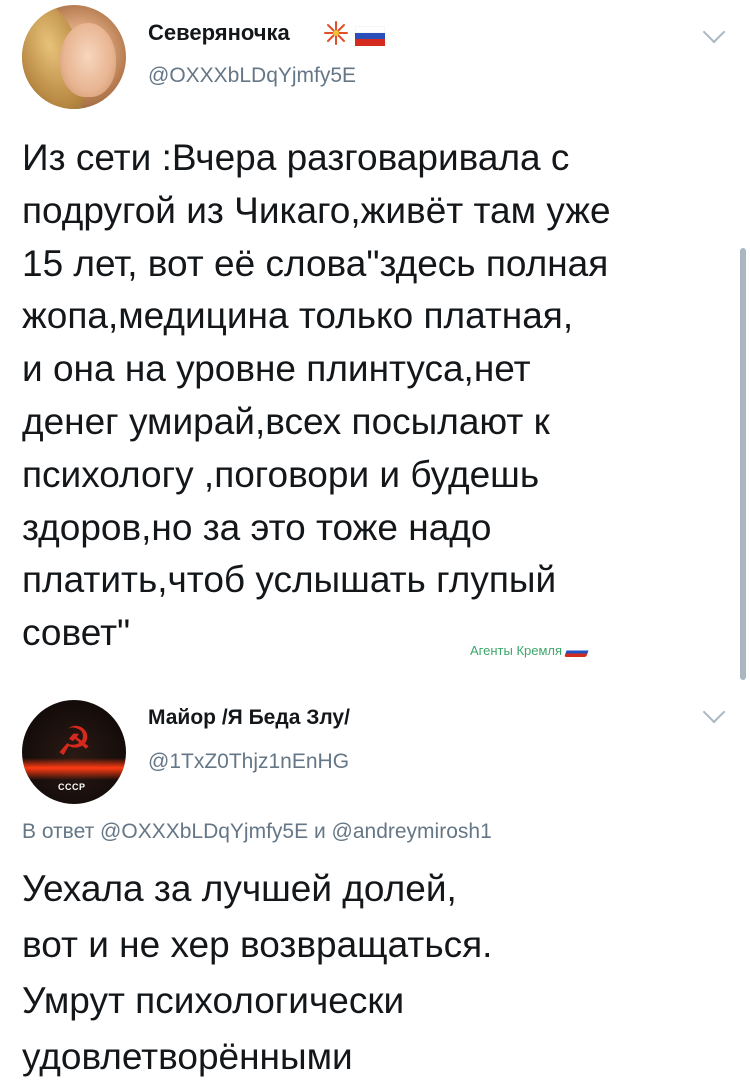  I want to click on user-handle: @1TxZ0Thjz1nEnHG, so click(248, 762).